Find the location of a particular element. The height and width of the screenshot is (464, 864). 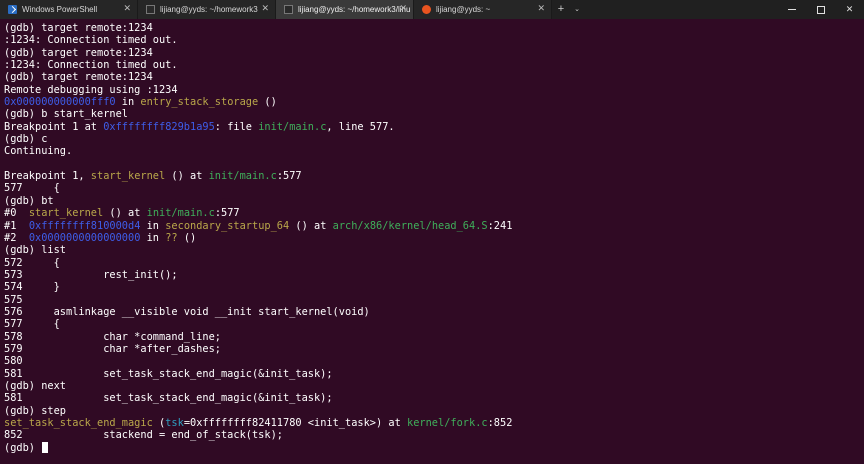

tab-homework3: lijiang@yyds: ~/homework3 ✕ is located at coordinates (207, 9).